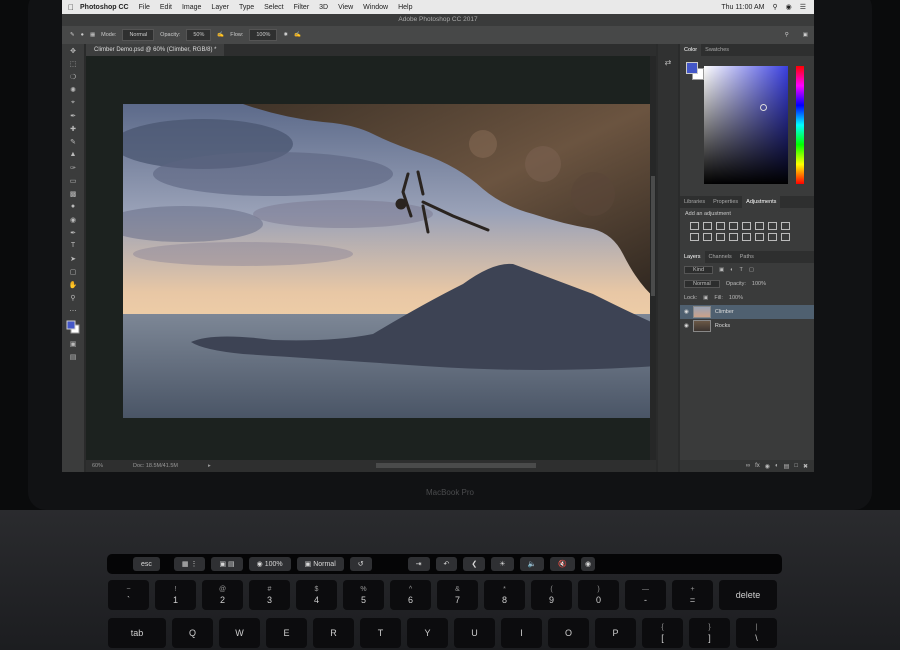  Describe the element at coordinates (239, 633) in the screenshot. I see `key-w: W` at that location.